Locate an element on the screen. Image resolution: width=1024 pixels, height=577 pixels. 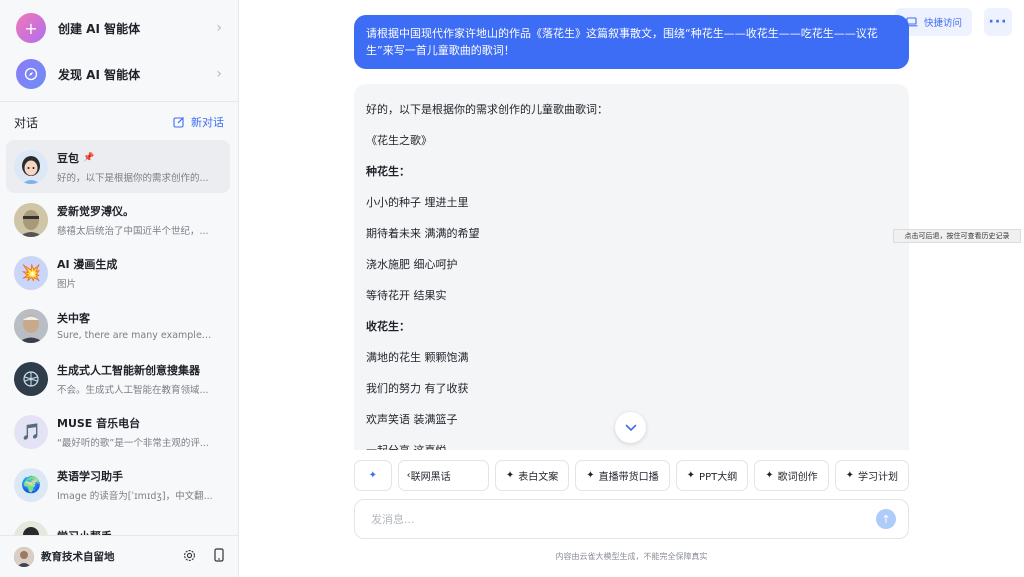
sparkle-button: ✦ is located at coordinates (373, 475).